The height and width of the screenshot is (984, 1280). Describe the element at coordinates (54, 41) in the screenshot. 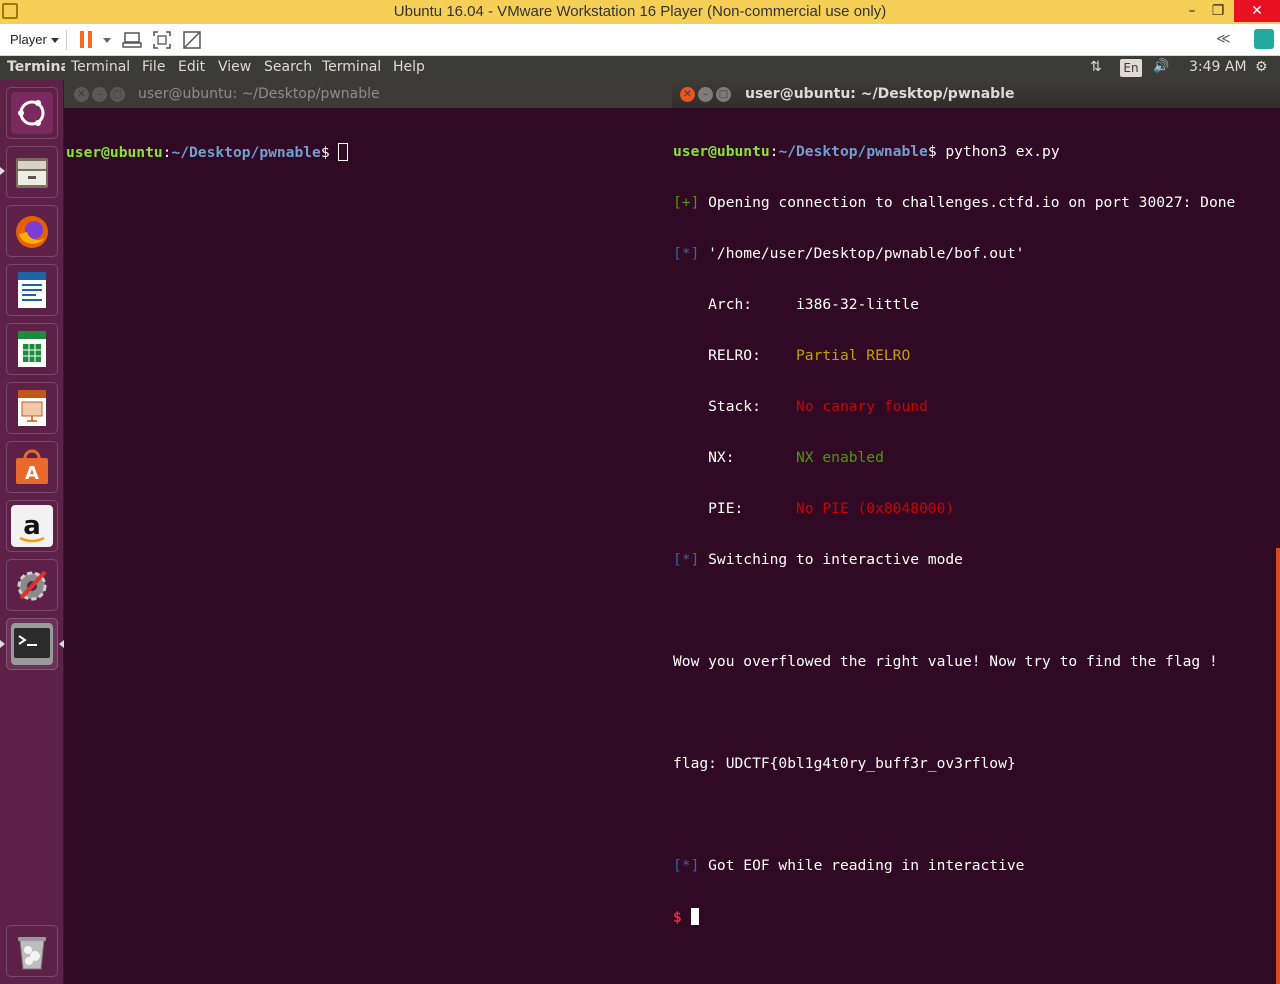

I see `chevron-down-icon` at that location.